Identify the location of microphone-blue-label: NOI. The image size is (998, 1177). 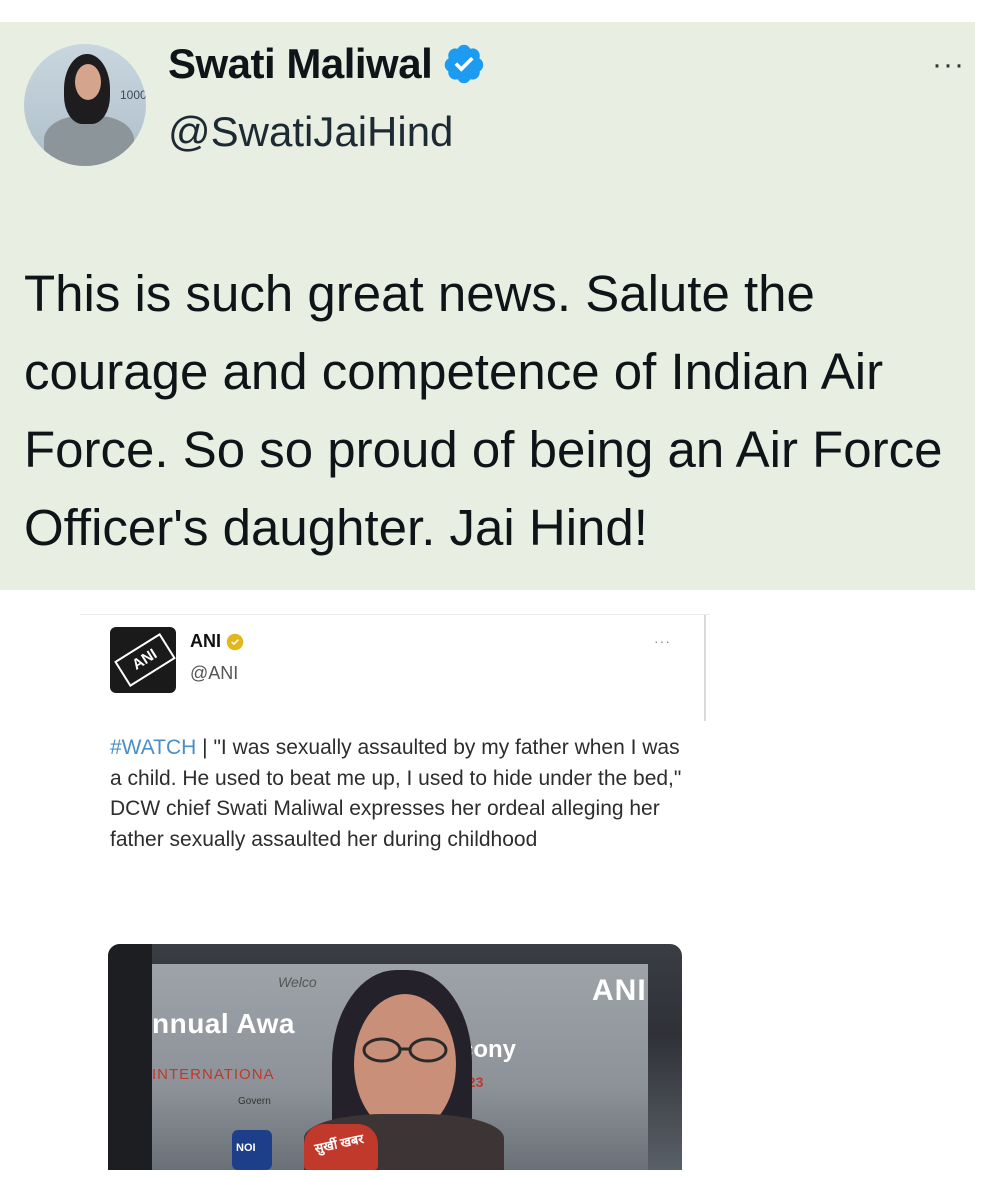
(246, 1148).